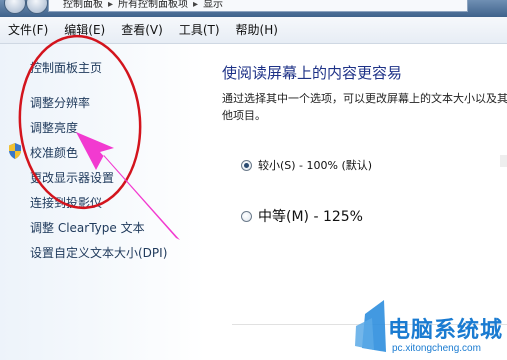 Image resolution: width=507 pixels, height=360 pixels. What do you see at coordinates (66, 202) in the screenshot?
I see `sidebar-item-connect-projector: 连接到投影仪` at bounding box center [66, 202].